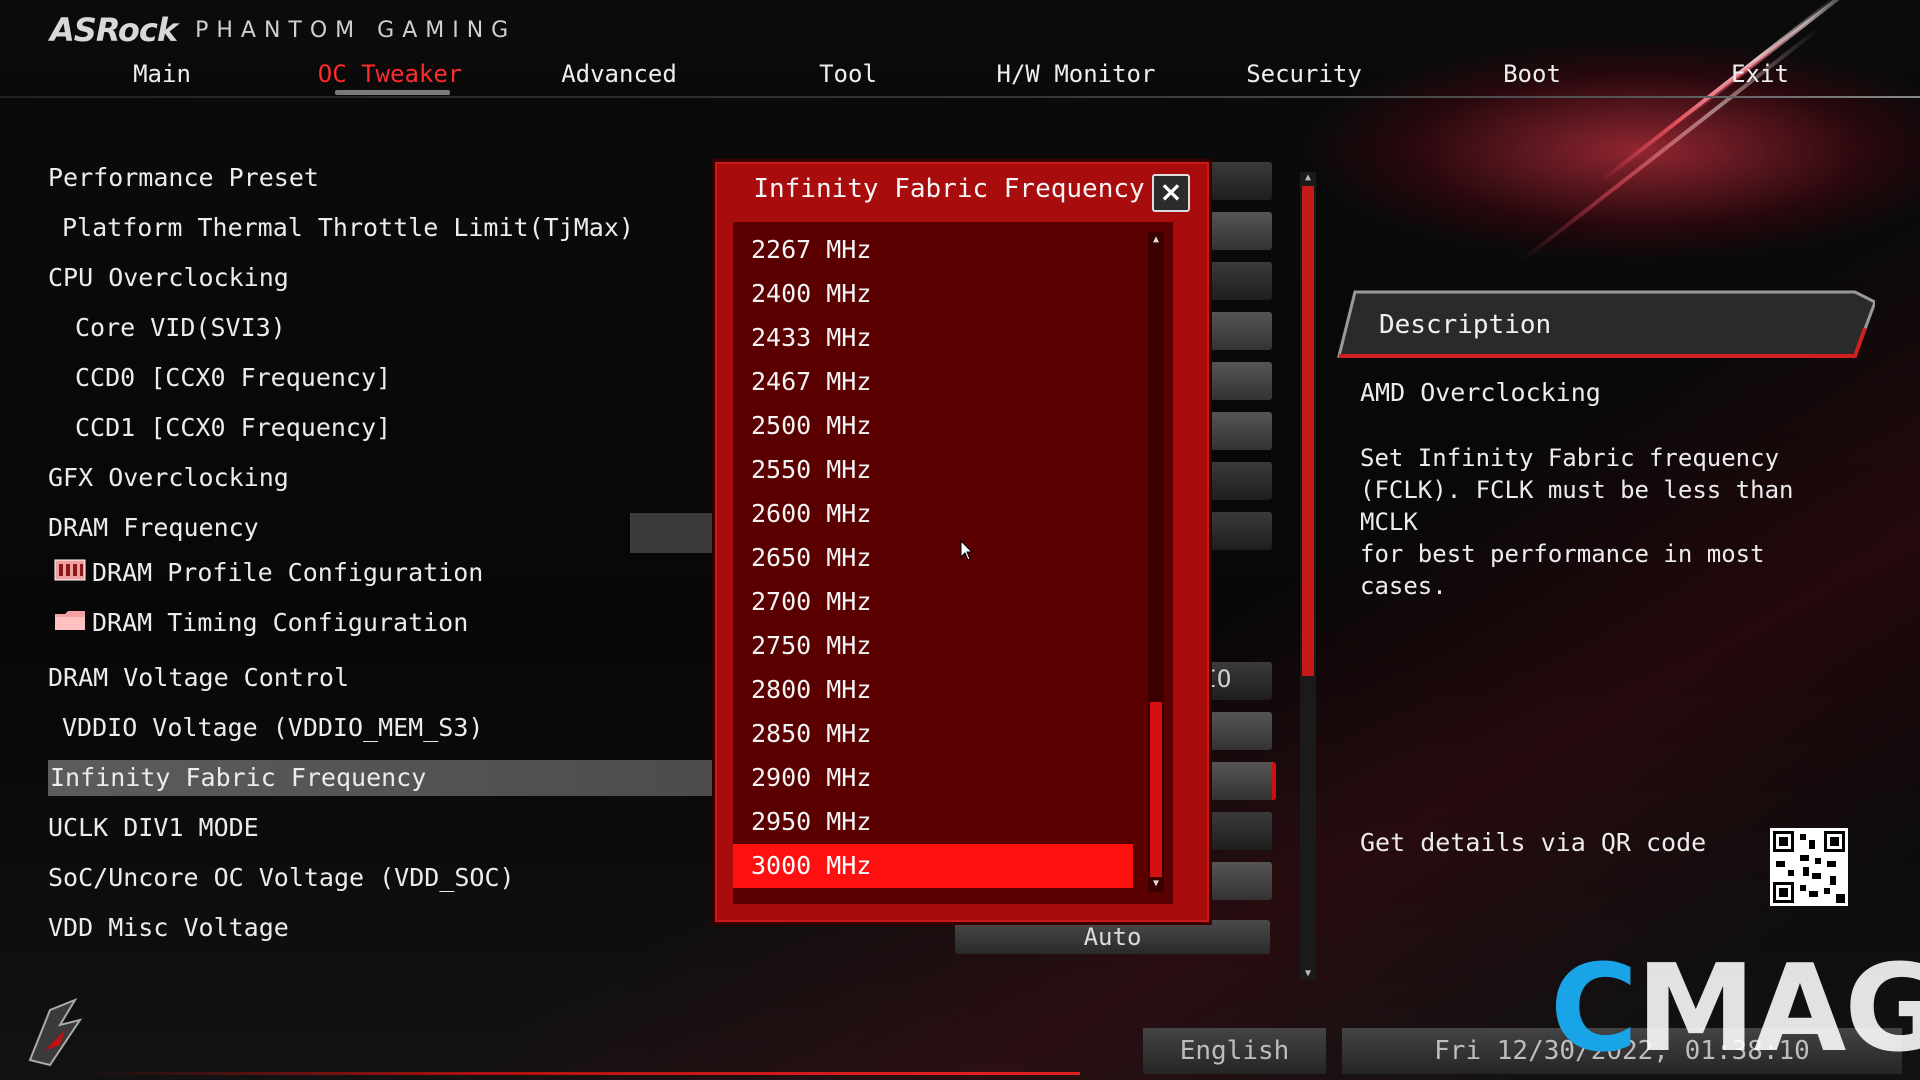 Image resolution: width=1920 pixels, height=1080 pixels. I want to click on popup-scrollbar: ▲ ▼, so click(1156, 562).